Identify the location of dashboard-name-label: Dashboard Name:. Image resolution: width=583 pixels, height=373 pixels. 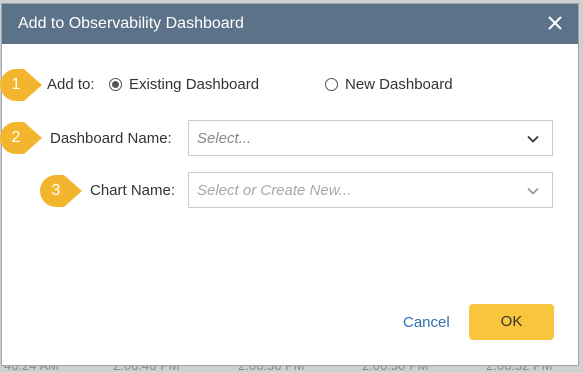
(111, 138).